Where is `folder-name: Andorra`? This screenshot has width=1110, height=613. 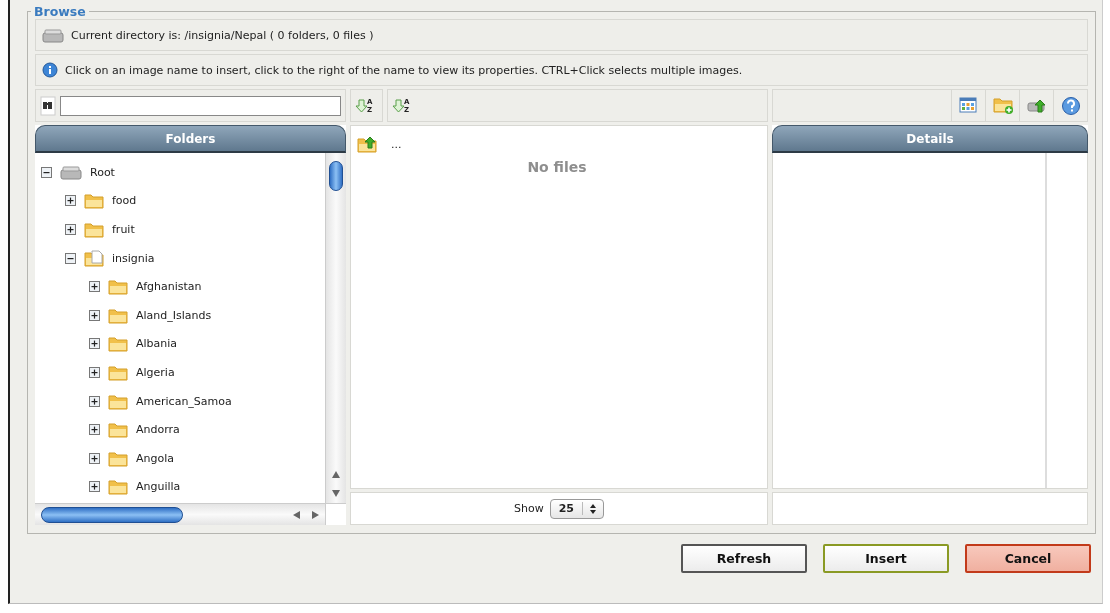
folder-name: Andorra is located at coordinates (158, 430).